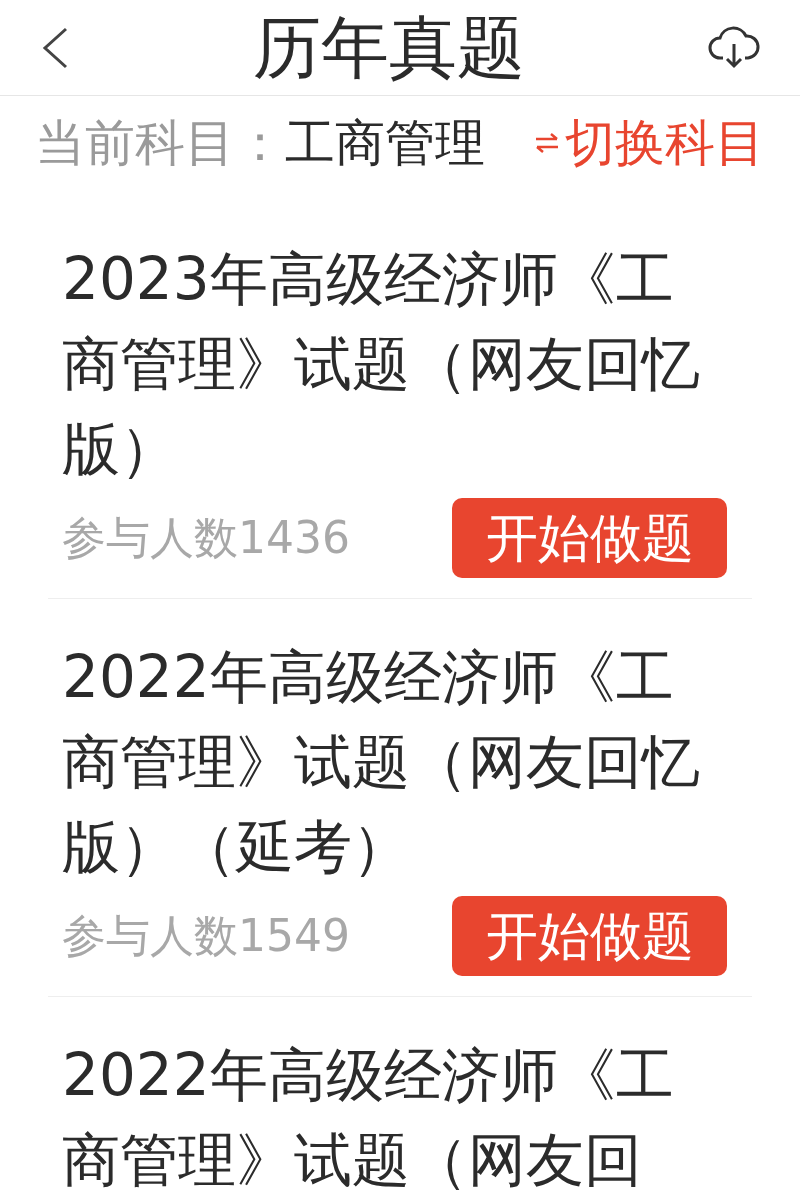  Describe the element at coordinates (160, 143) in the screenshot. I see `subject-label: 当前科目：` at that location.